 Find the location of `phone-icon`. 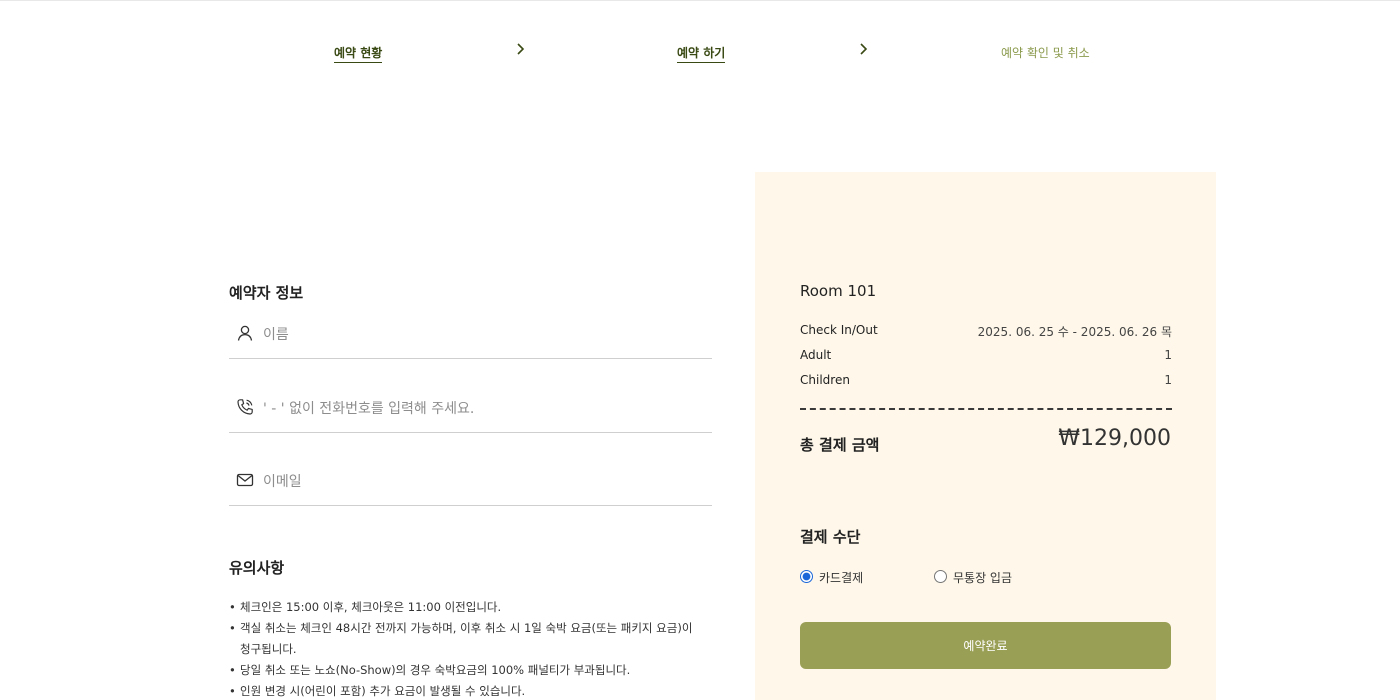

phone-icon is located at coordinates (245, 407).